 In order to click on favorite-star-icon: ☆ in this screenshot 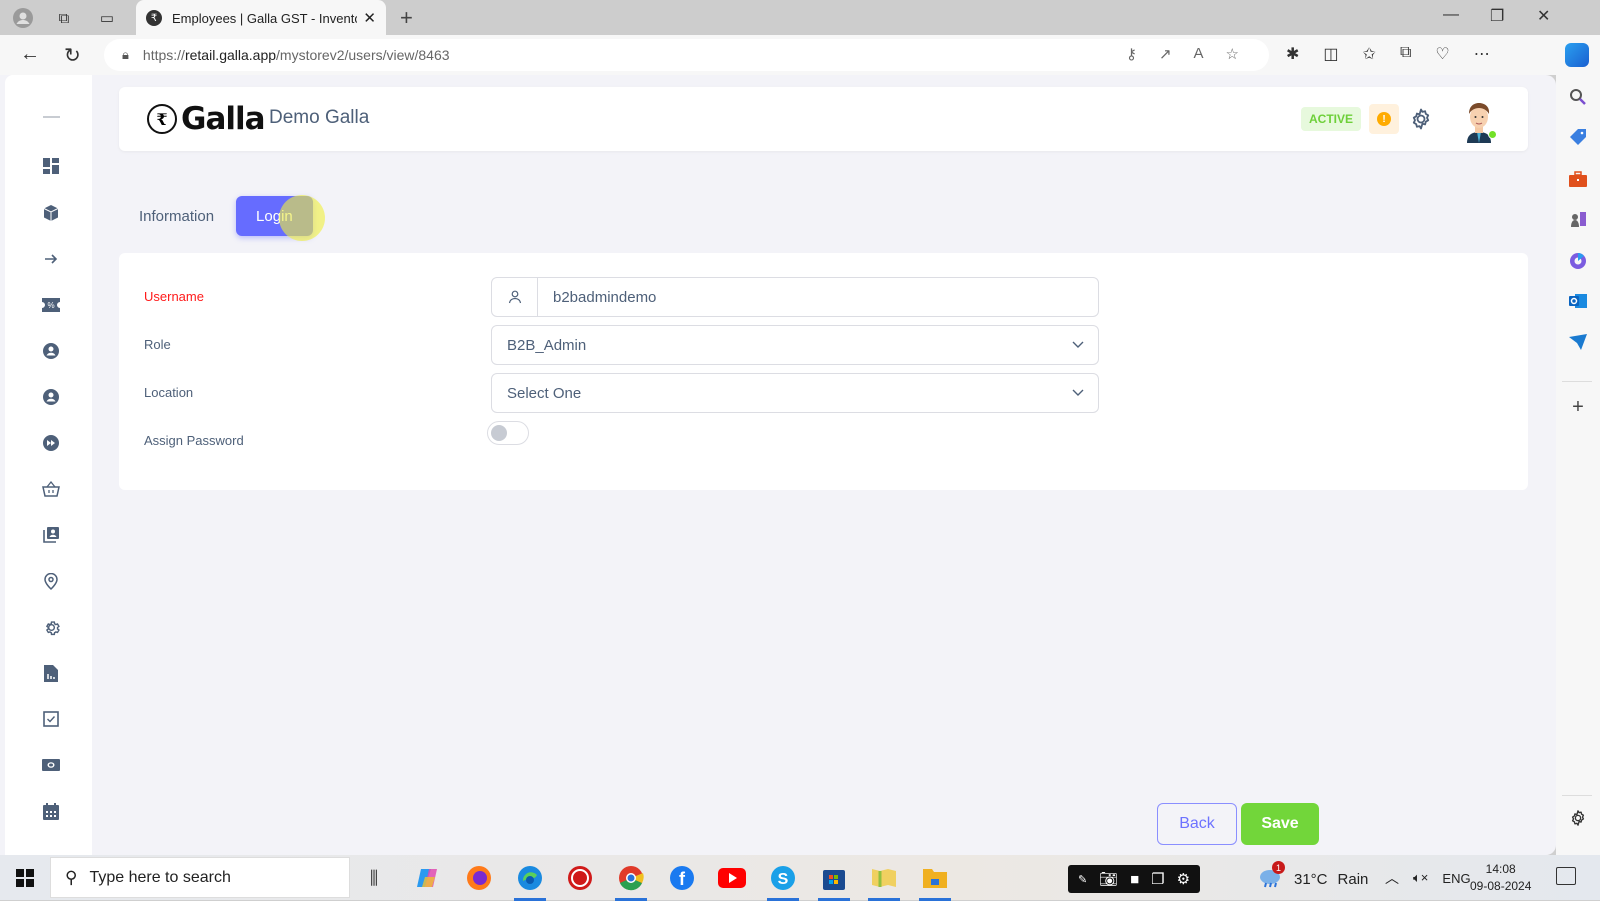, I will do `click(1232, 54)`.